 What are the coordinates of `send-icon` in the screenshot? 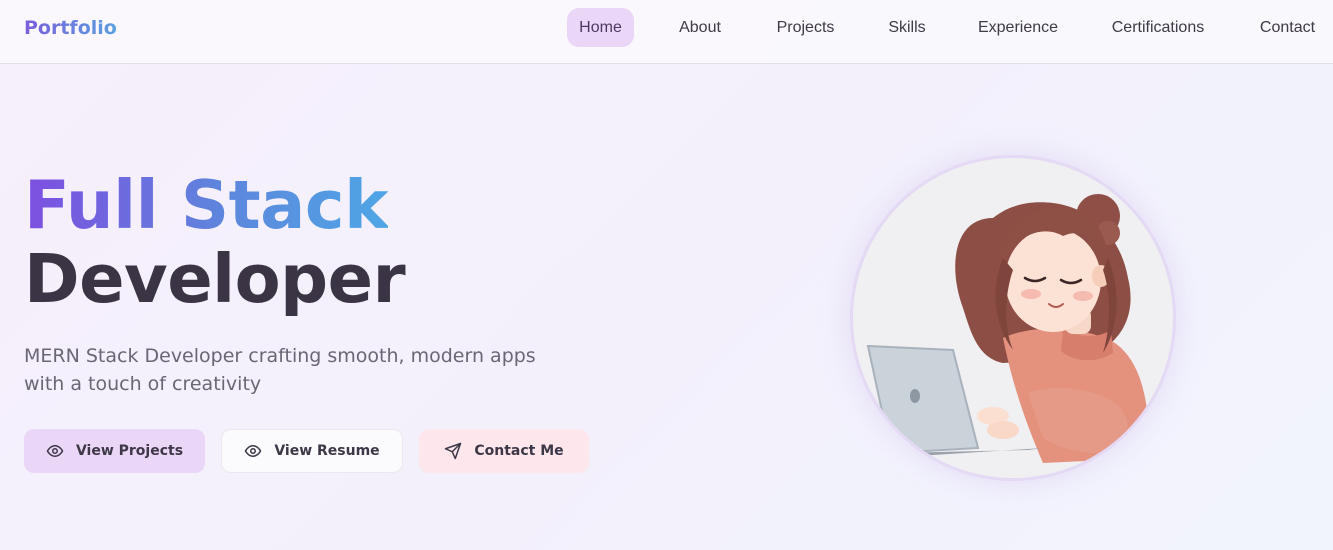 It's located at (453, 451).